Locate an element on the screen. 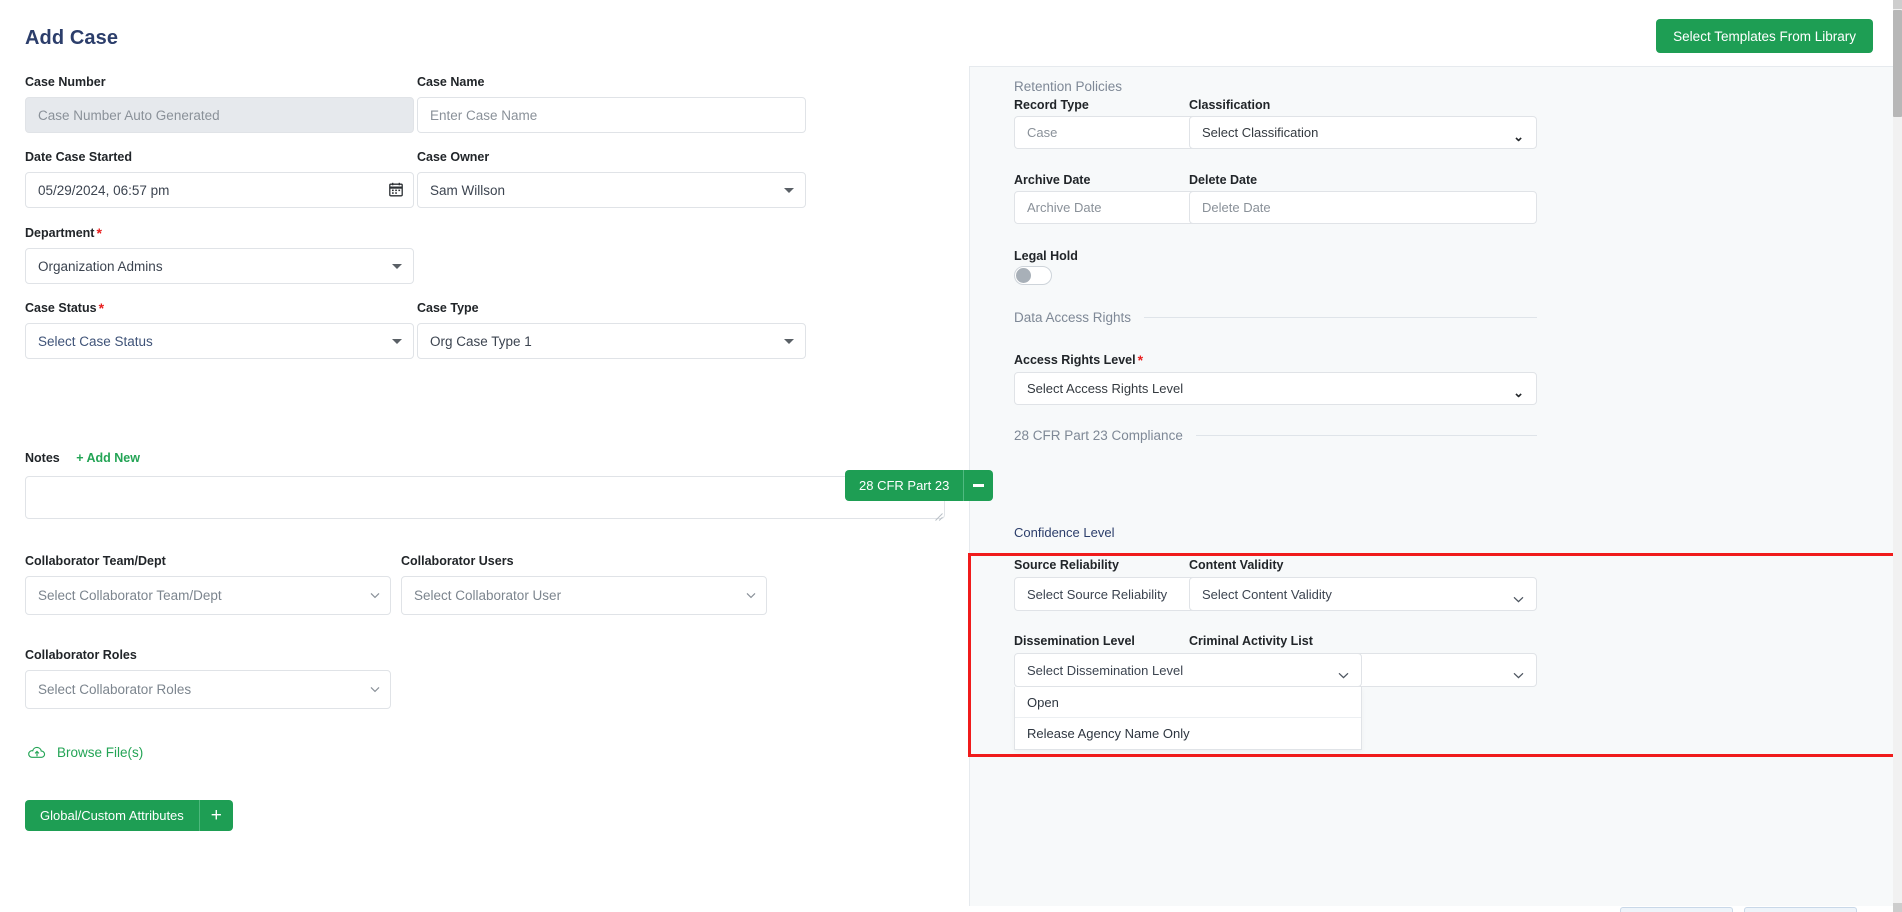  cfr-part-23-badge: 28 CFR Part 23 is located at coordinates (904, 485).